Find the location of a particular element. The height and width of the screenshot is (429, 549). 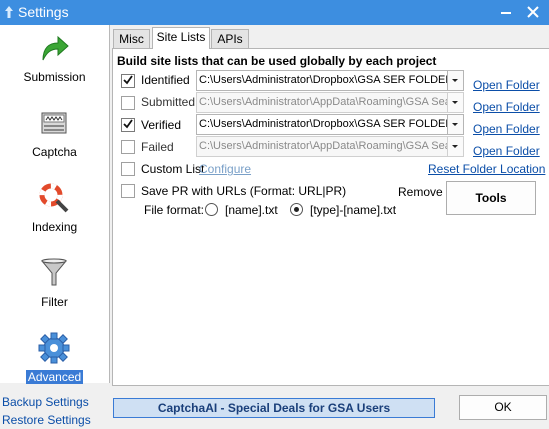

verified-dropdown-button is located at coordinates (455, 124).